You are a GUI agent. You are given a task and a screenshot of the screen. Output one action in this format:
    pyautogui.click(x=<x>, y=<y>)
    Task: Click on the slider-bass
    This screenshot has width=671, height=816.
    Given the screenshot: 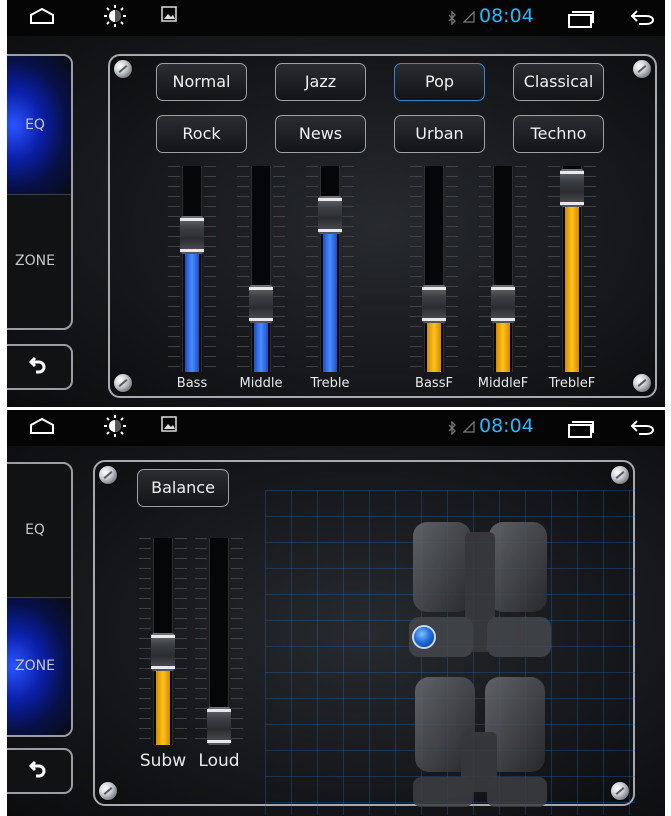 What is the action you would take?
    pyautogui.click(x=192, y=269)
    